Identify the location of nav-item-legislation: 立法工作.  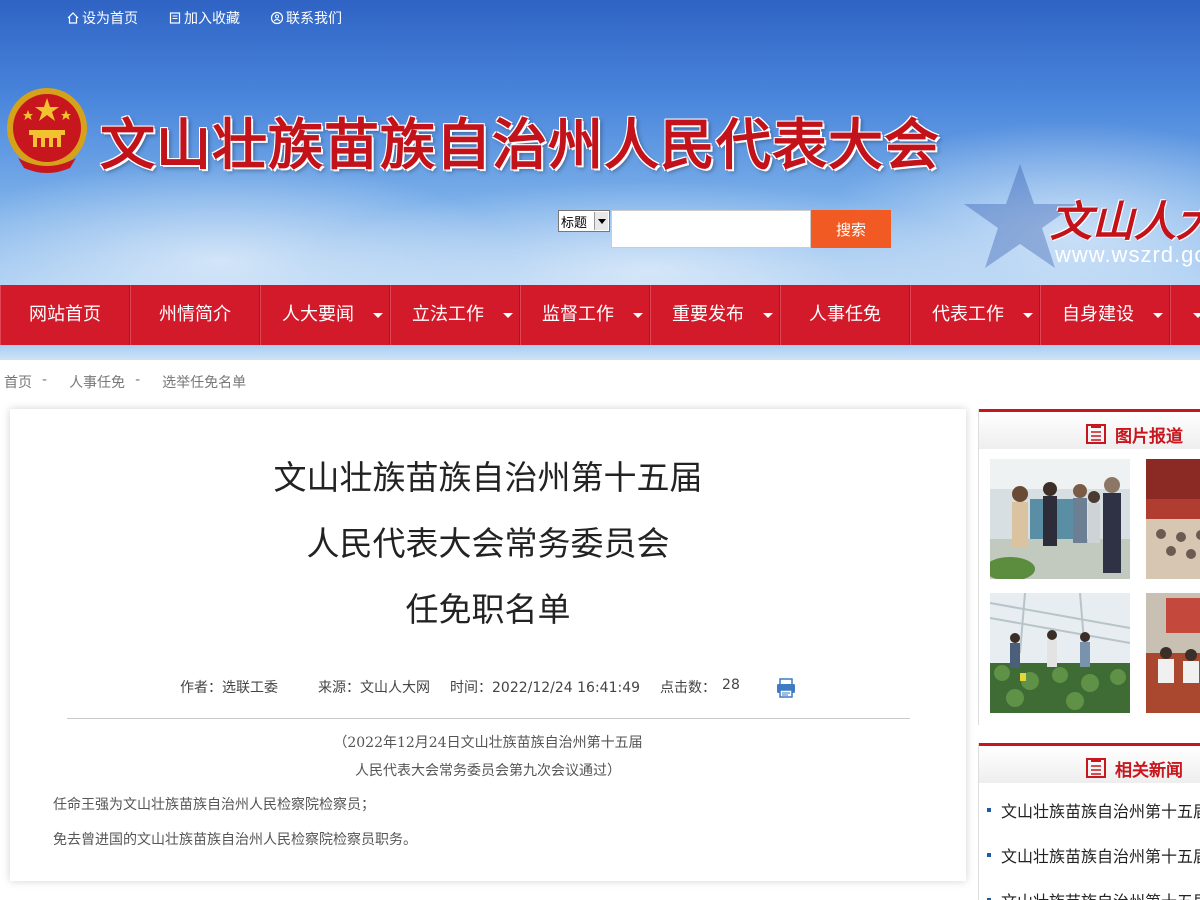
(455, 315).